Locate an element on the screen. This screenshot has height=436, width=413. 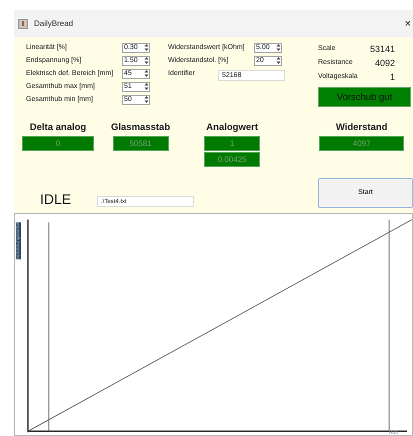
state-text: IDLE is located at coordinates (56, 198).